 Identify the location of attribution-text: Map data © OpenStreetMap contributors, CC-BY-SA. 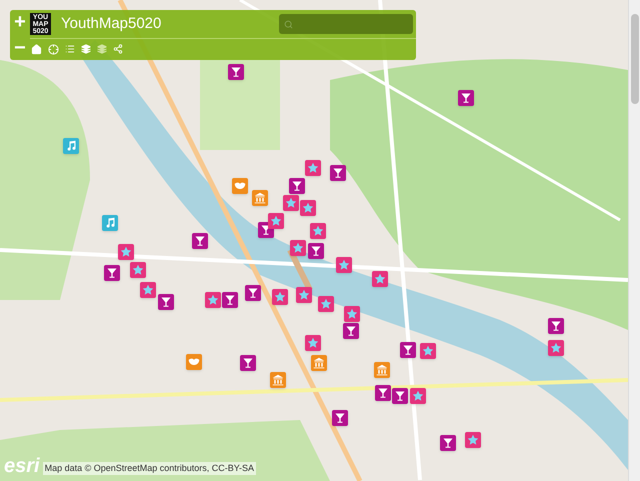
(149, 468).